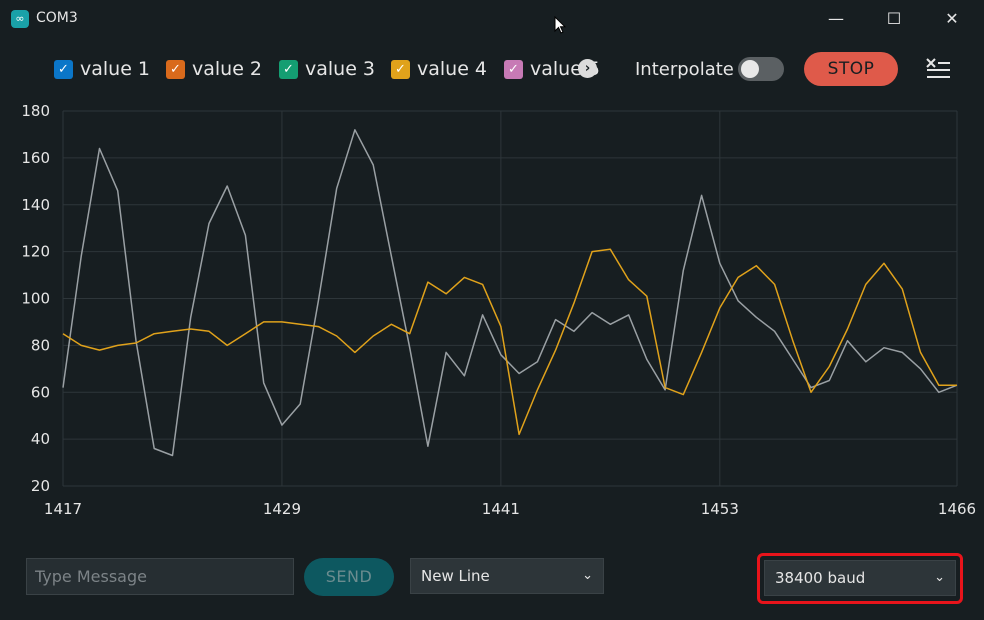 The width and height of the screenshot is (984, 620). I want to click on title-bar: ∞ COM3 — ☐ ✕, so click(492, 19).